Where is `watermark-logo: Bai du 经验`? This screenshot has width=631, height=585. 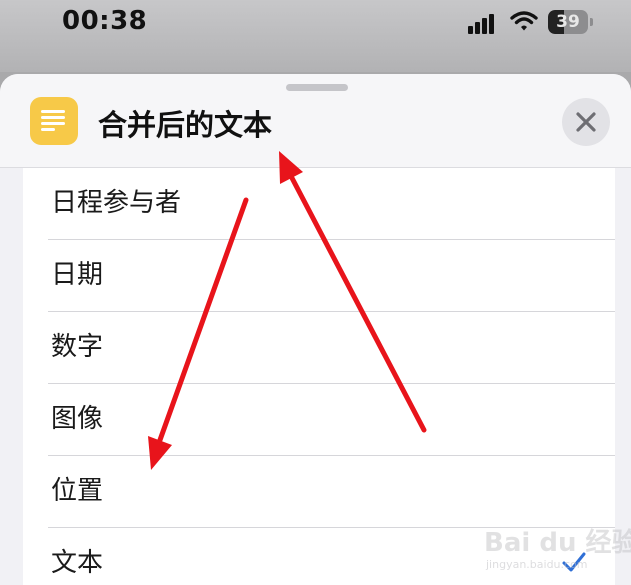
watermark-logo: Bai du 经验 is located at coordinates (557, 543).